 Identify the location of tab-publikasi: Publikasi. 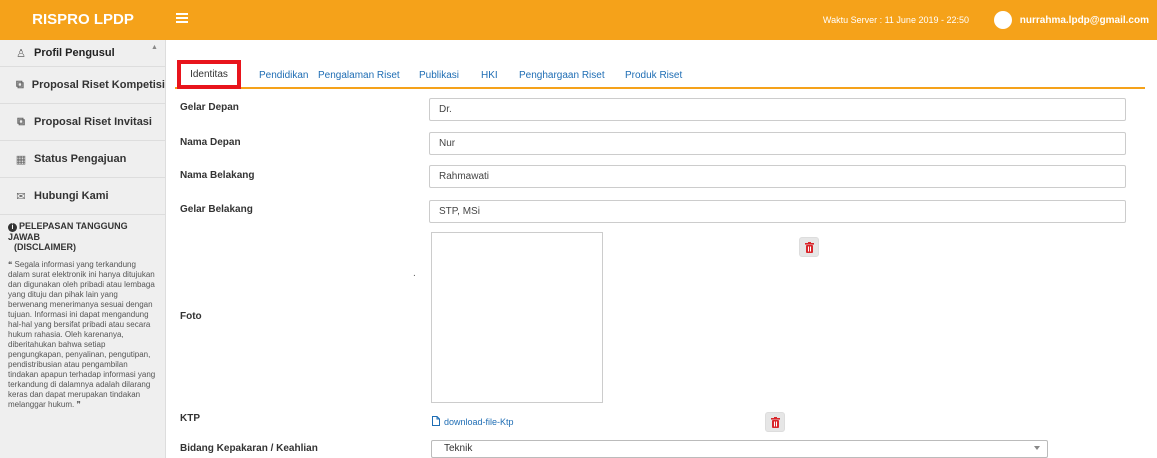
(439, 75).